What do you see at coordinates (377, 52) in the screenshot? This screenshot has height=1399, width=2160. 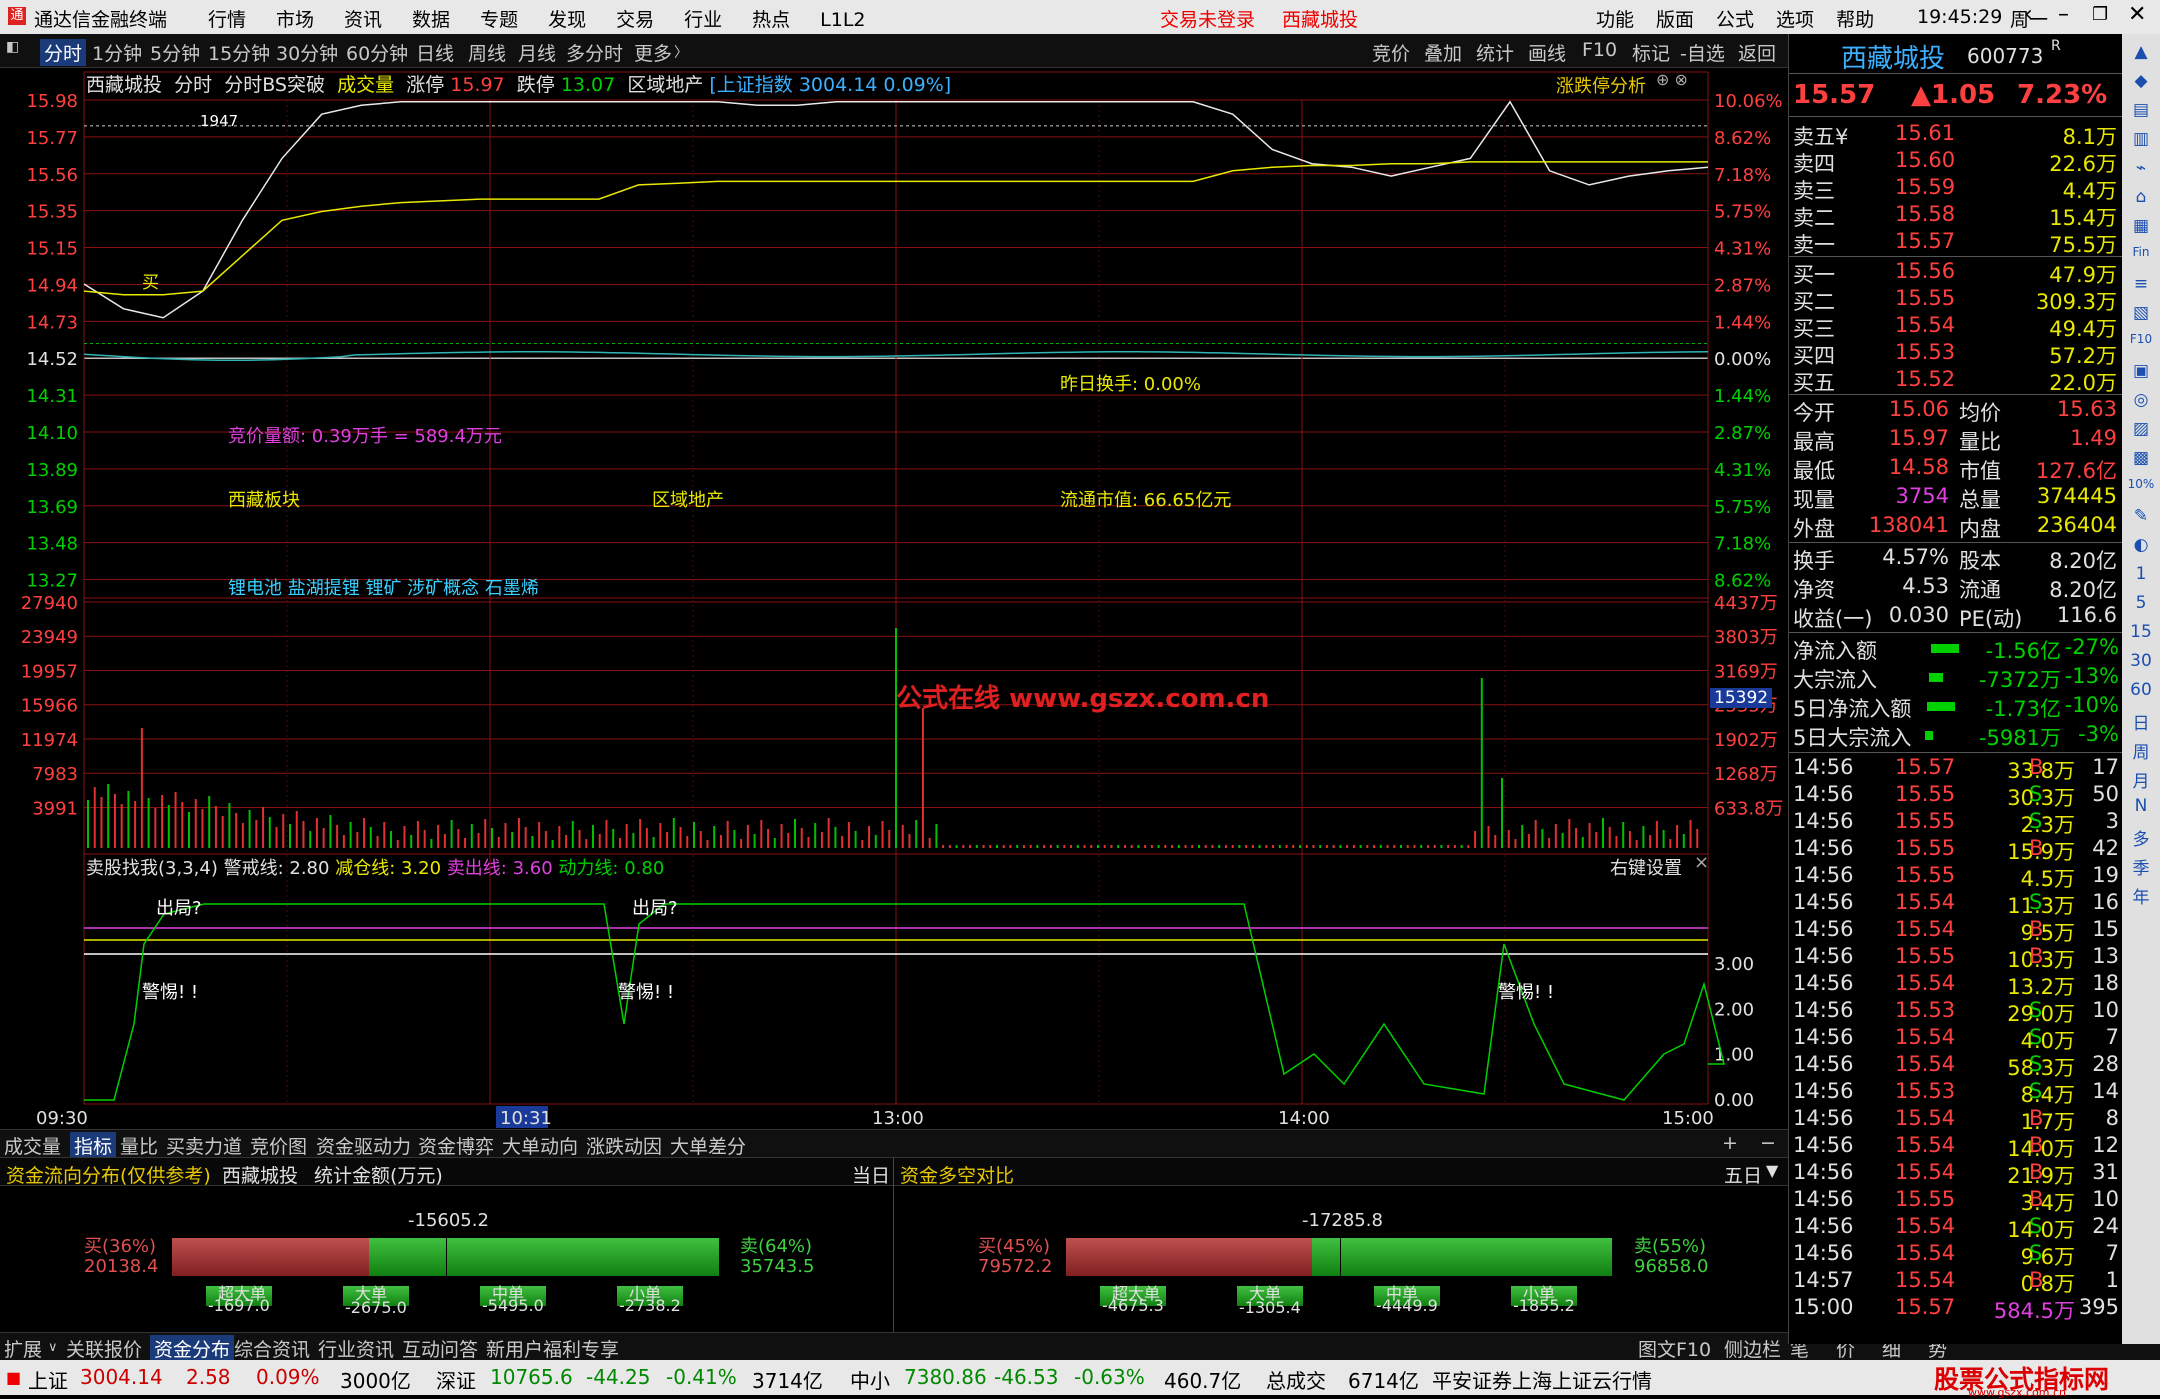 I see `tab-period-60min: 60分钟` at bounding box center [377, 52].